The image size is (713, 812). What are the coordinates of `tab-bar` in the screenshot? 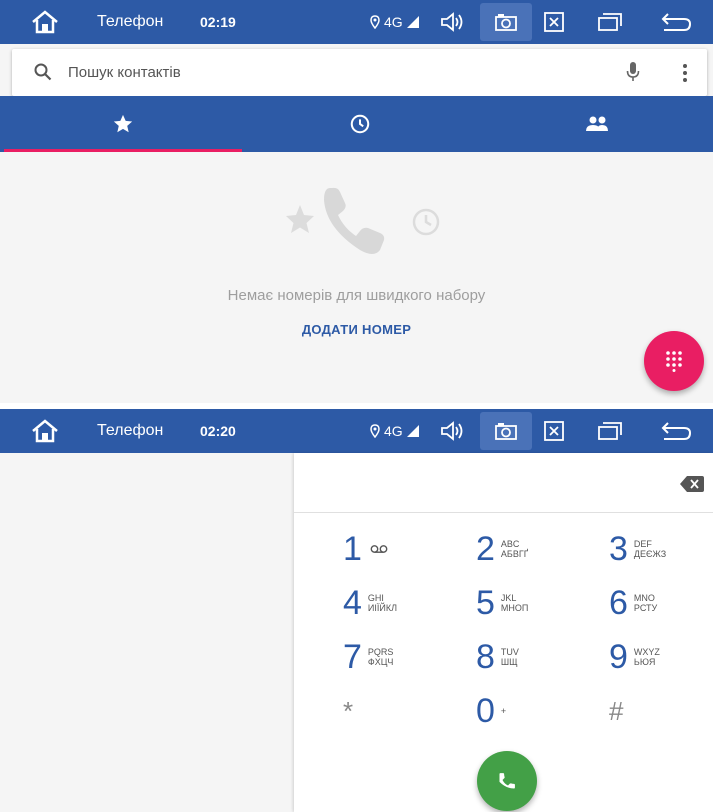 It's located at (356, 124).